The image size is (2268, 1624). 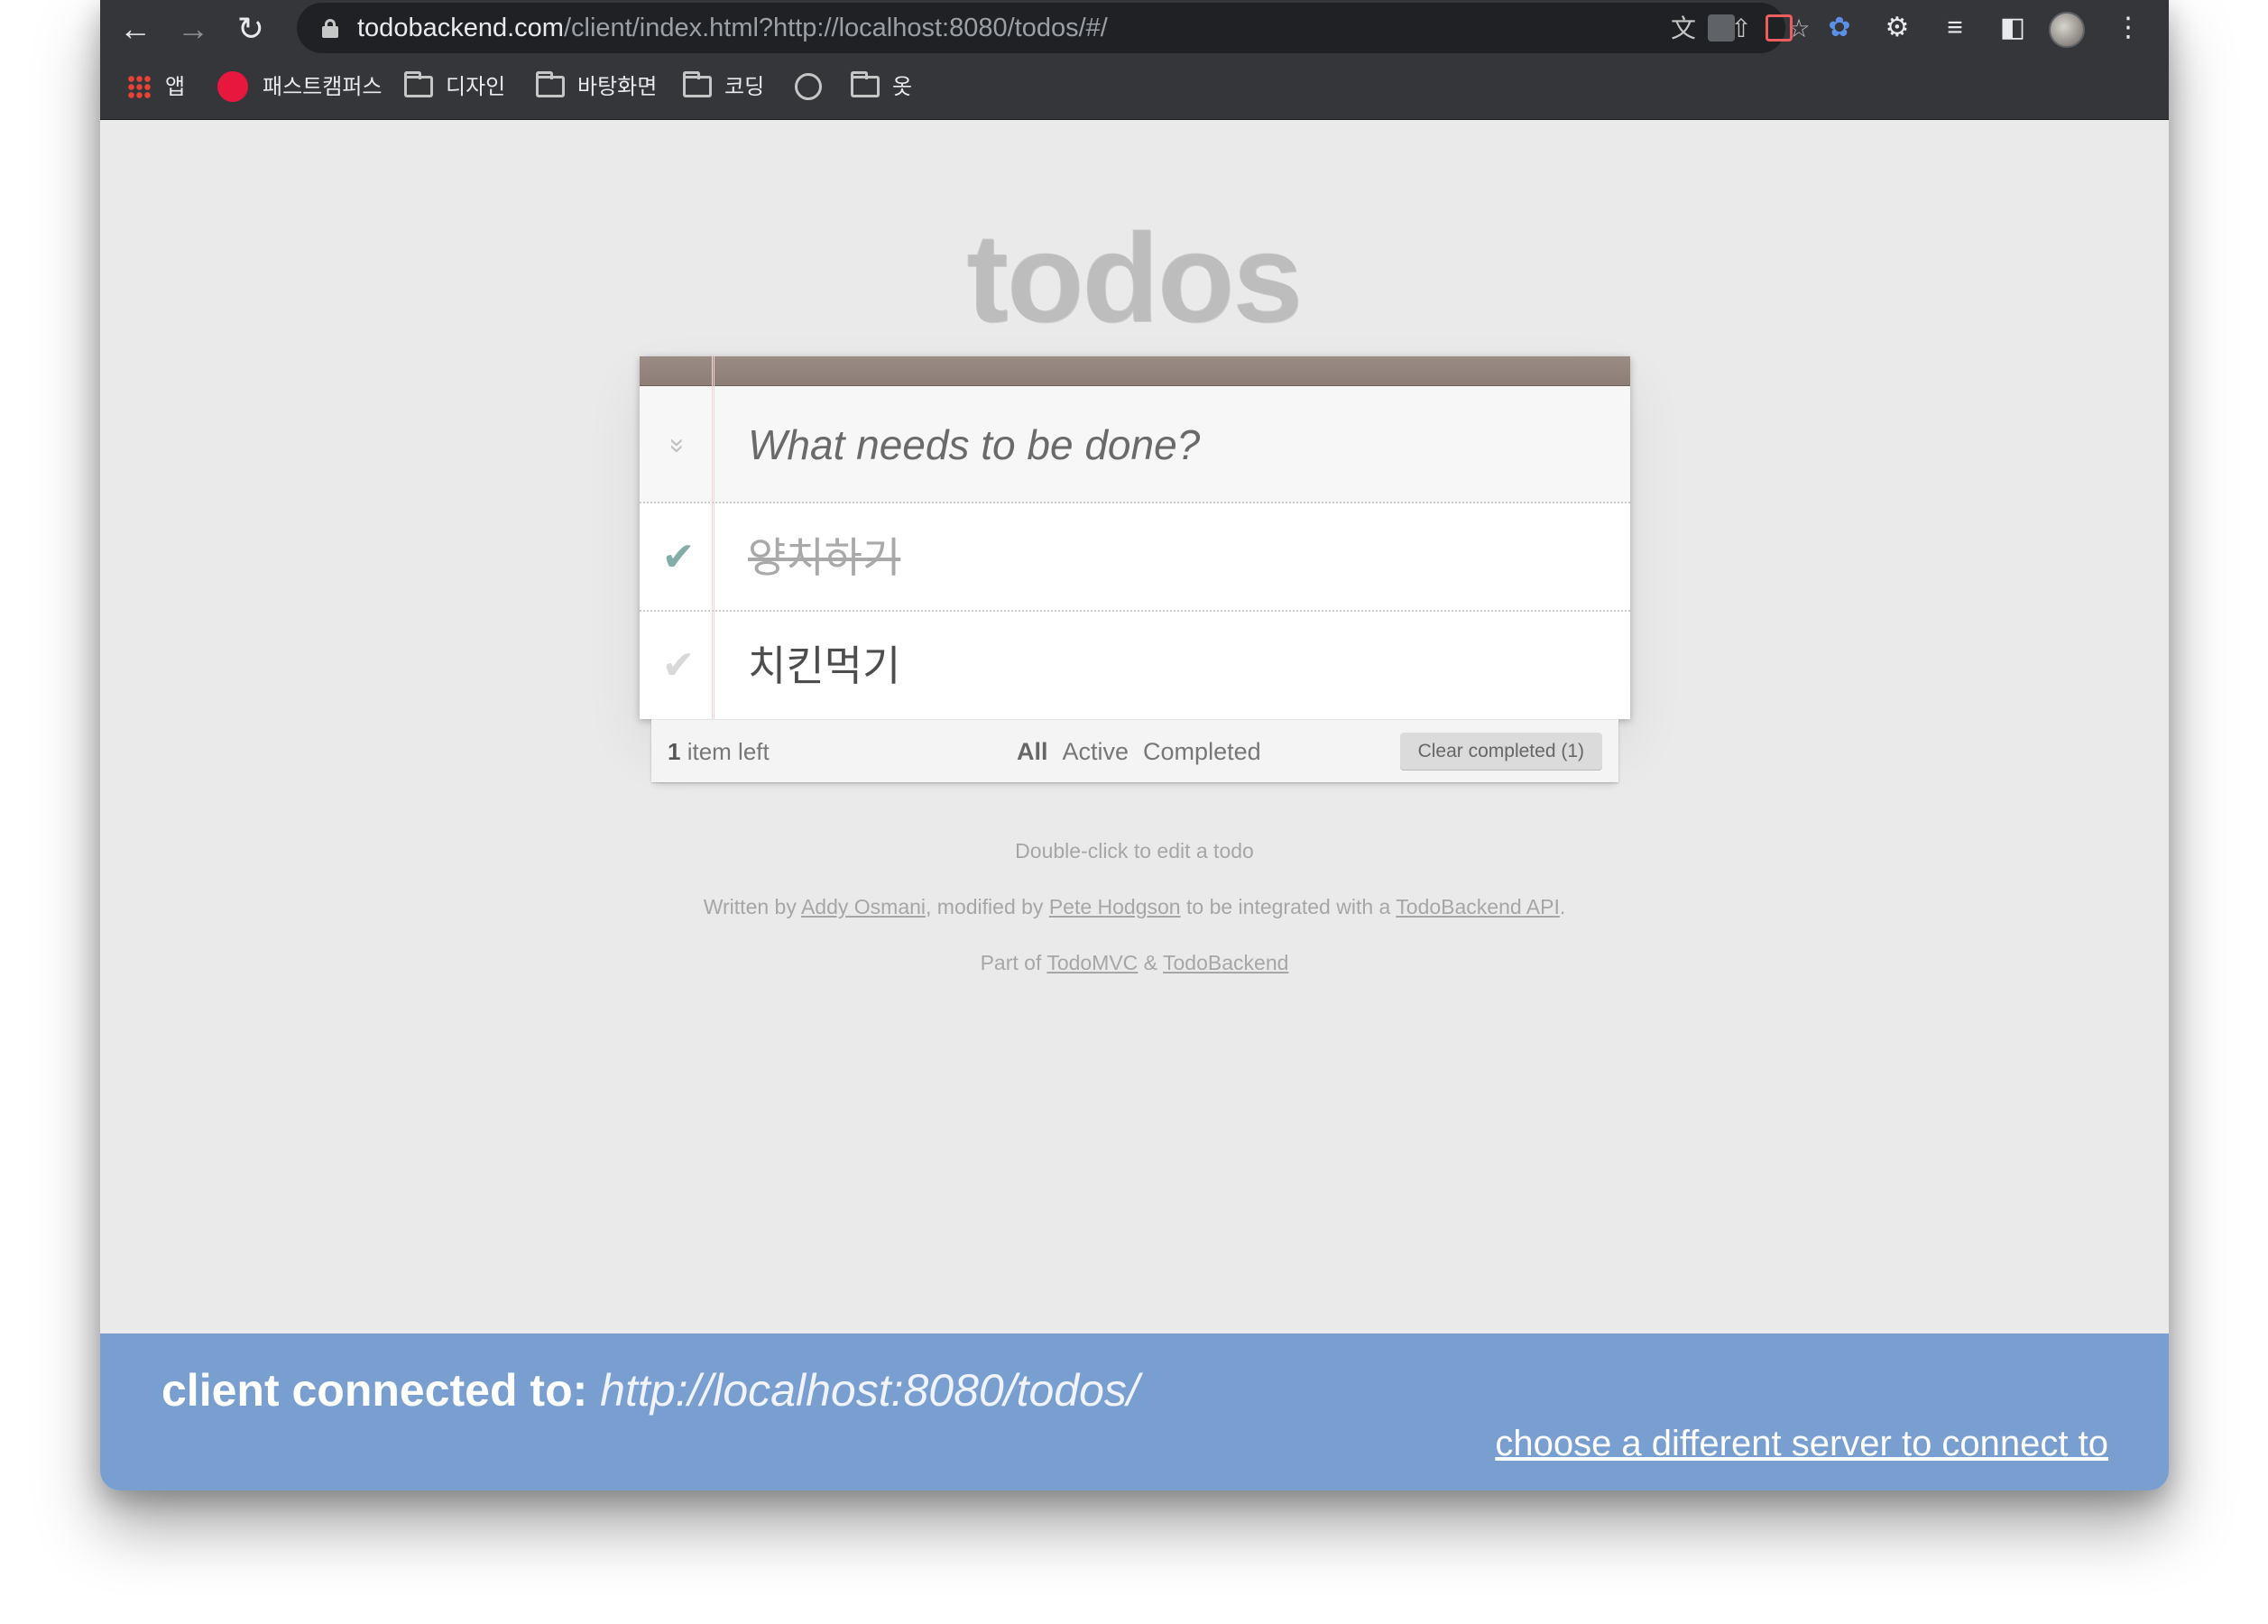 I want to click on translate-icon: 文, so click(x=1683, y=29).